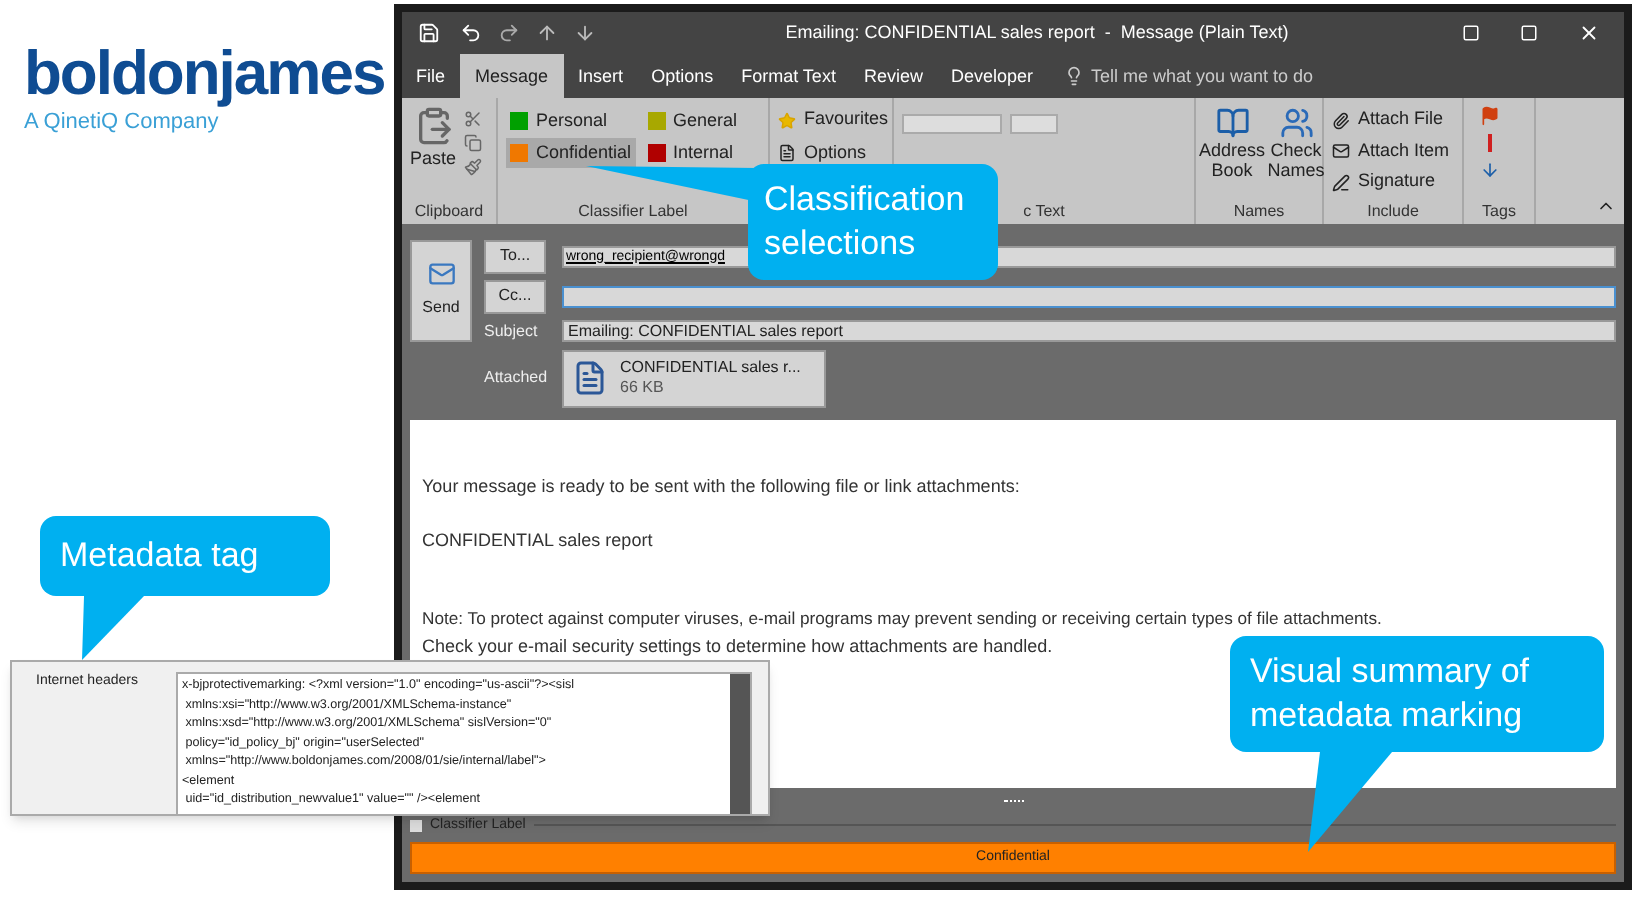 This screenshot has height=908, width=1642. I want to click on importance-low-icon, so click(1490, 170).